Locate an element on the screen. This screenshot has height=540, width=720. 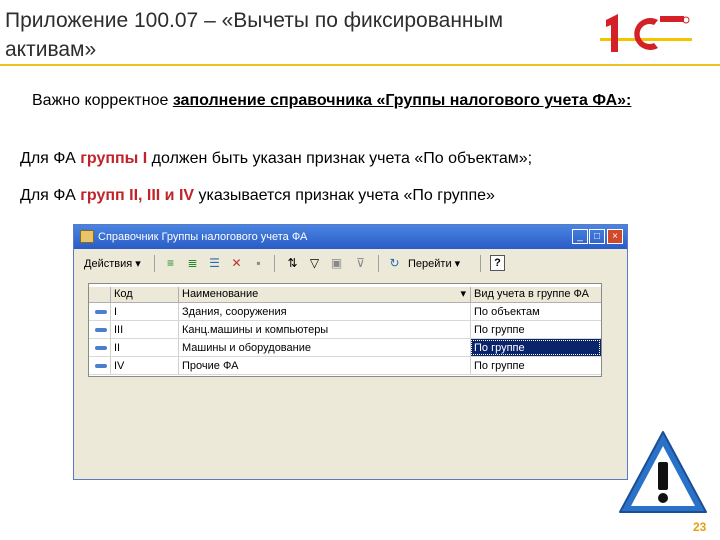
header-name-label: Наименование is located at coordinates (220, 294).